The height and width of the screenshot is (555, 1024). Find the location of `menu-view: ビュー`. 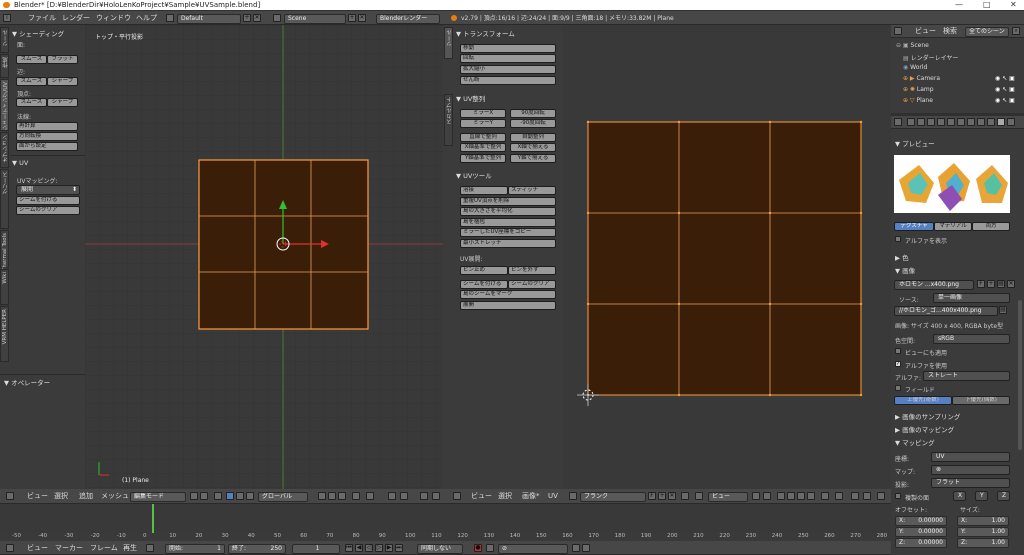

menu-view: ビュー is located at coordinates (37, 496).